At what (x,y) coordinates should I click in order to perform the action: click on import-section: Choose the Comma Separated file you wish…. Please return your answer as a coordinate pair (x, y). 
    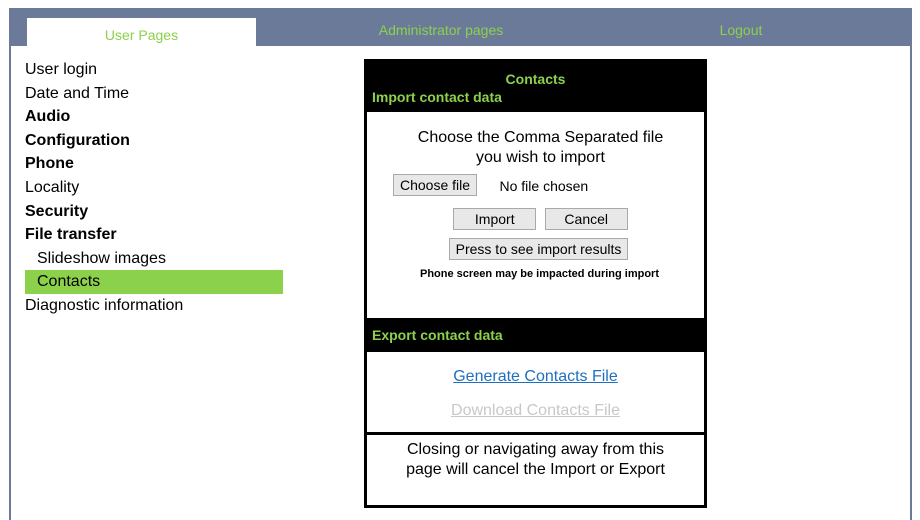
    Looking at the image, I should click on (535, 215).